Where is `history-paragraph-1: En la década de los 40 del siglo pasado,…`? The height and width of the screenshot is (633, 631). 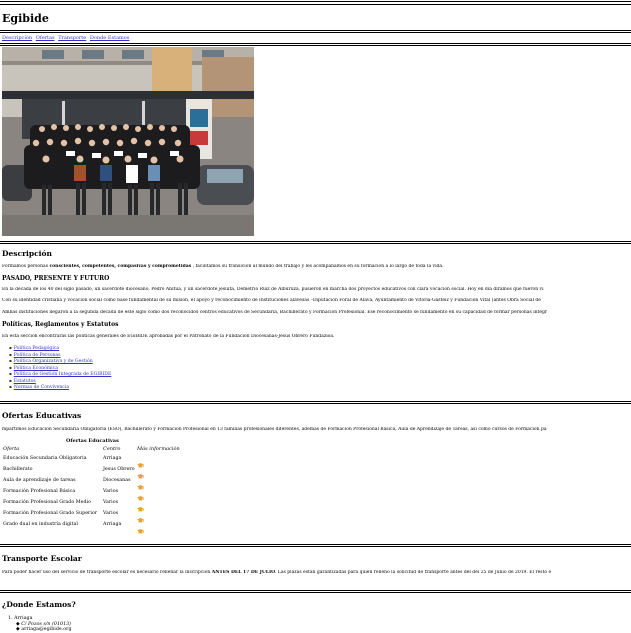
history-paragraph-1: En la década de los 40 del siglo pasado,… is located at coordinates (273, 289).